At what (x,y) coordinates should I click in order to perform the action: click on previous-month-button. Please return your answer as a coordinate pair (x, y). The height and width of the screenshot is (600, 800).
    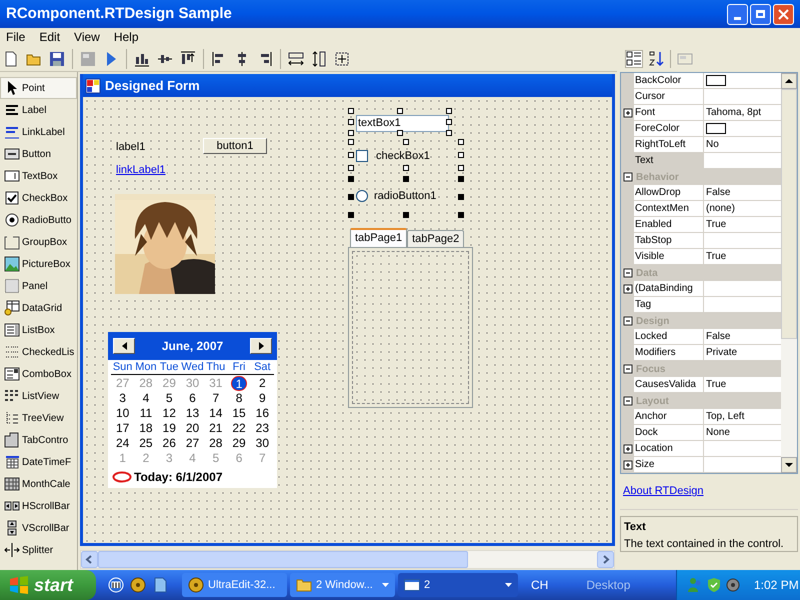
    Looking at the image, I should click on (124, 346).